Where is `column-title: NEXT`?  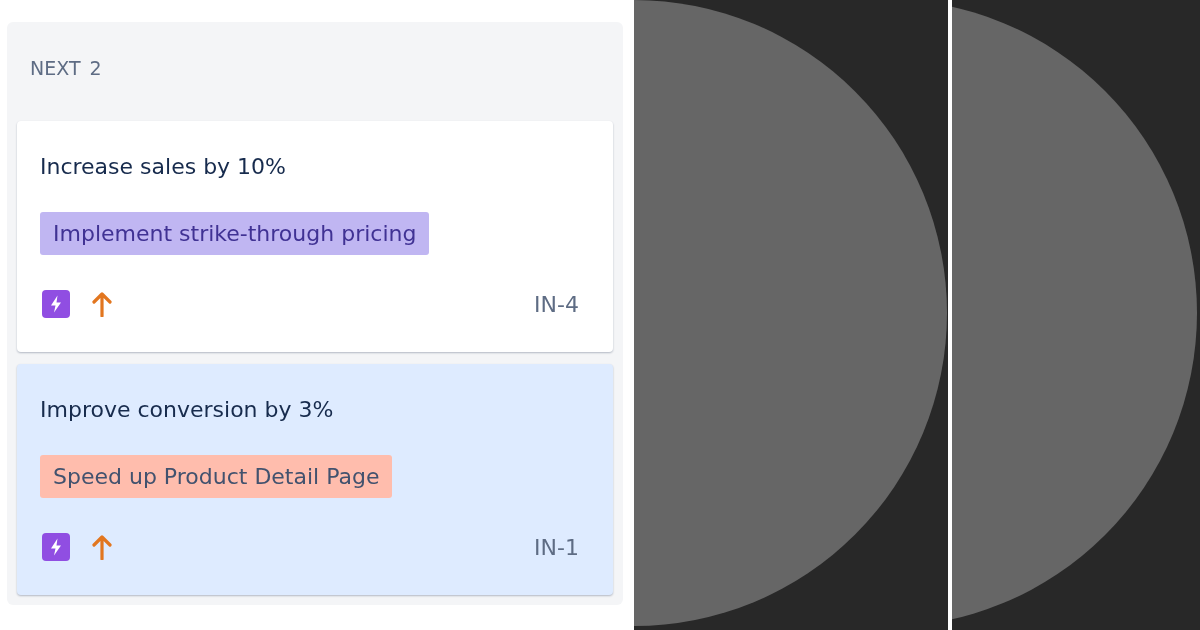
column-title: NEXT is located at coordinates (55, 67).